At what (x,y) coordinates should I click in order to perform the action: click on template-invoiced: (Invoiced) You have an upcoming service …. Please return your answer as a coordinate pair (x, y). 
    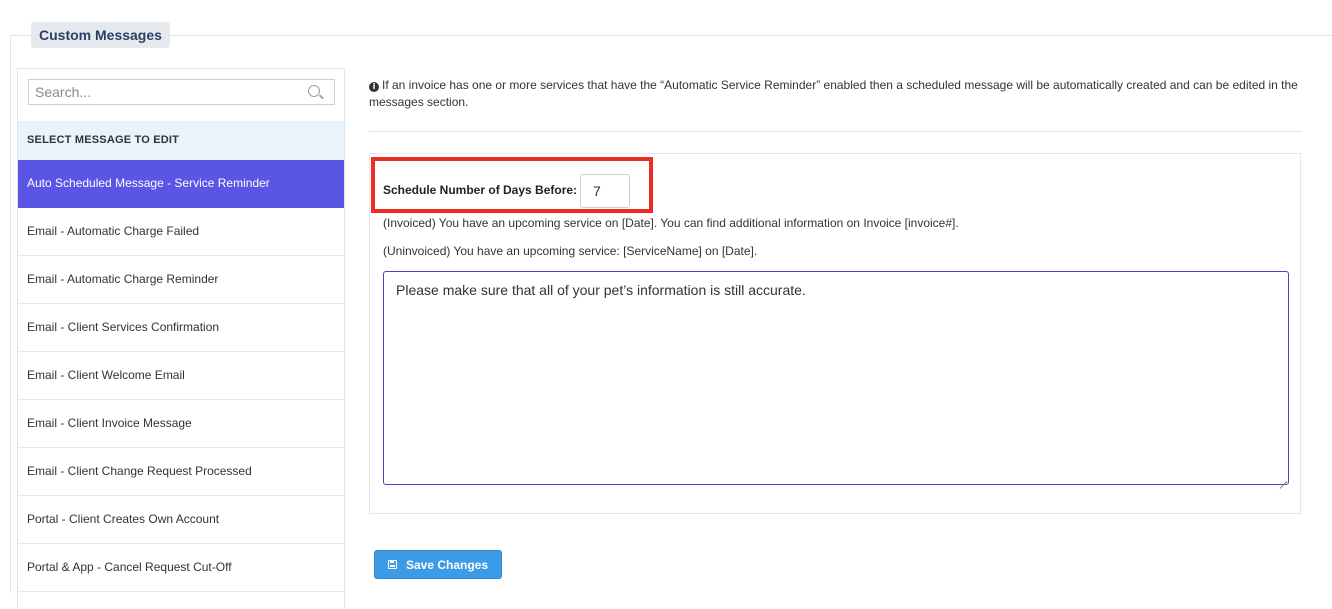
    Looking at the image, I should click on (671, 223).